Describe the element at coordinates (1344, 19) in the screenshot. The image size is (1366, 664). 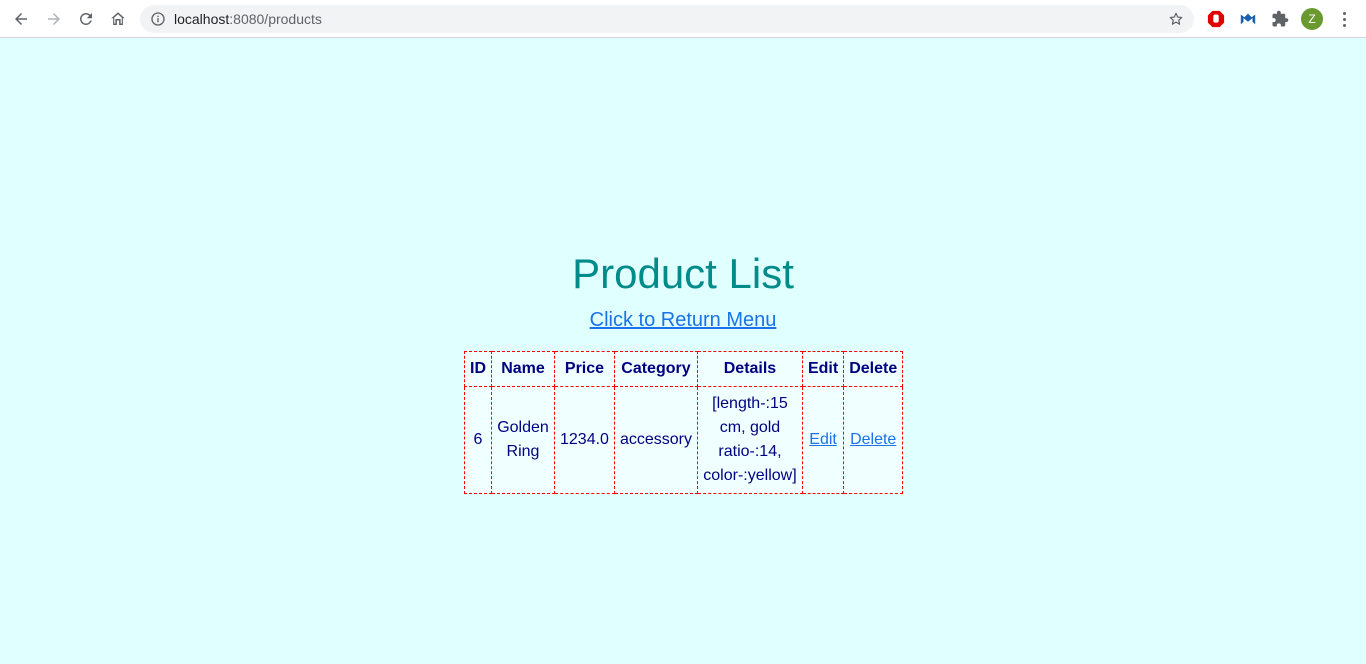
I see `browser-menu-icon` at that location.